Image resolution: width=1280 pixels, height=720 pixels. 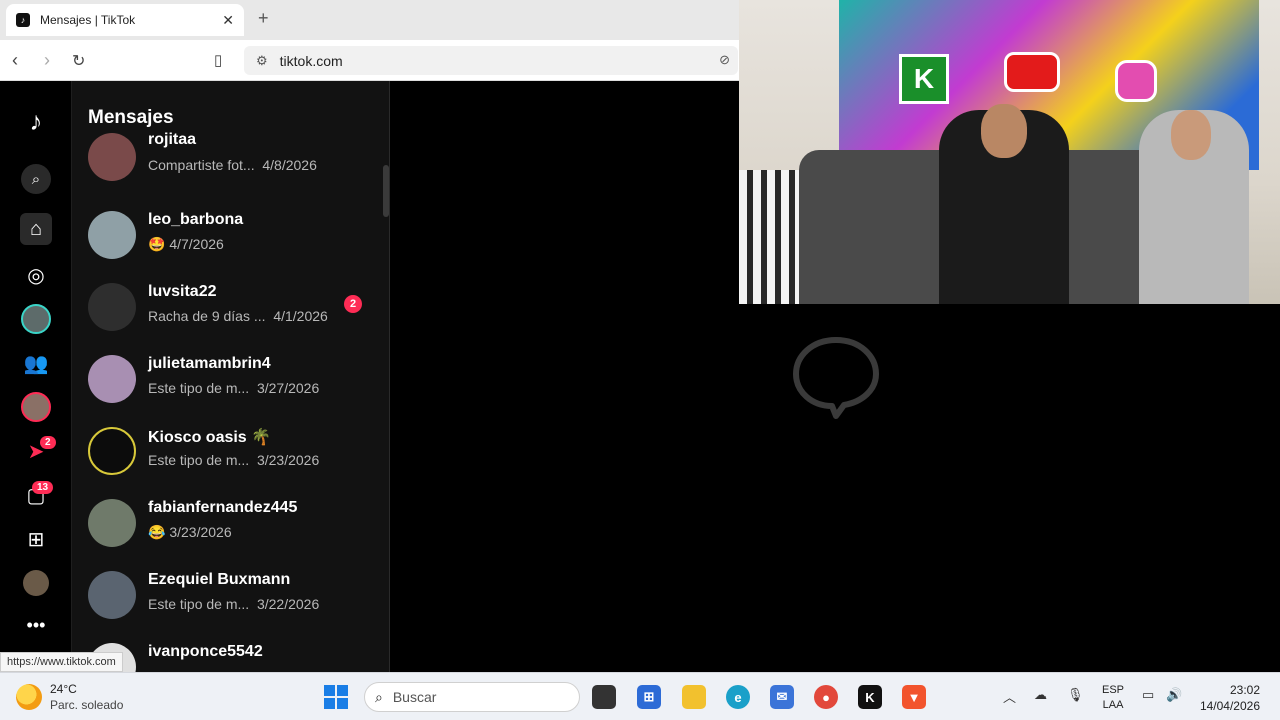 I want to click on conversation-name: julietamambrin4, so click(x=209, y=363).